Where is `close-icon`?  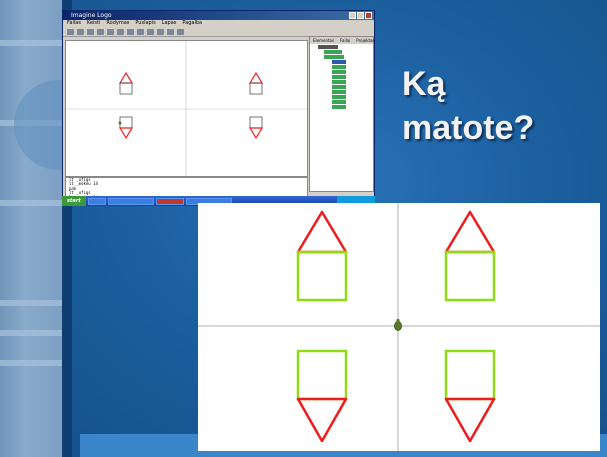
close-icon is located at coordinates (368, 15).